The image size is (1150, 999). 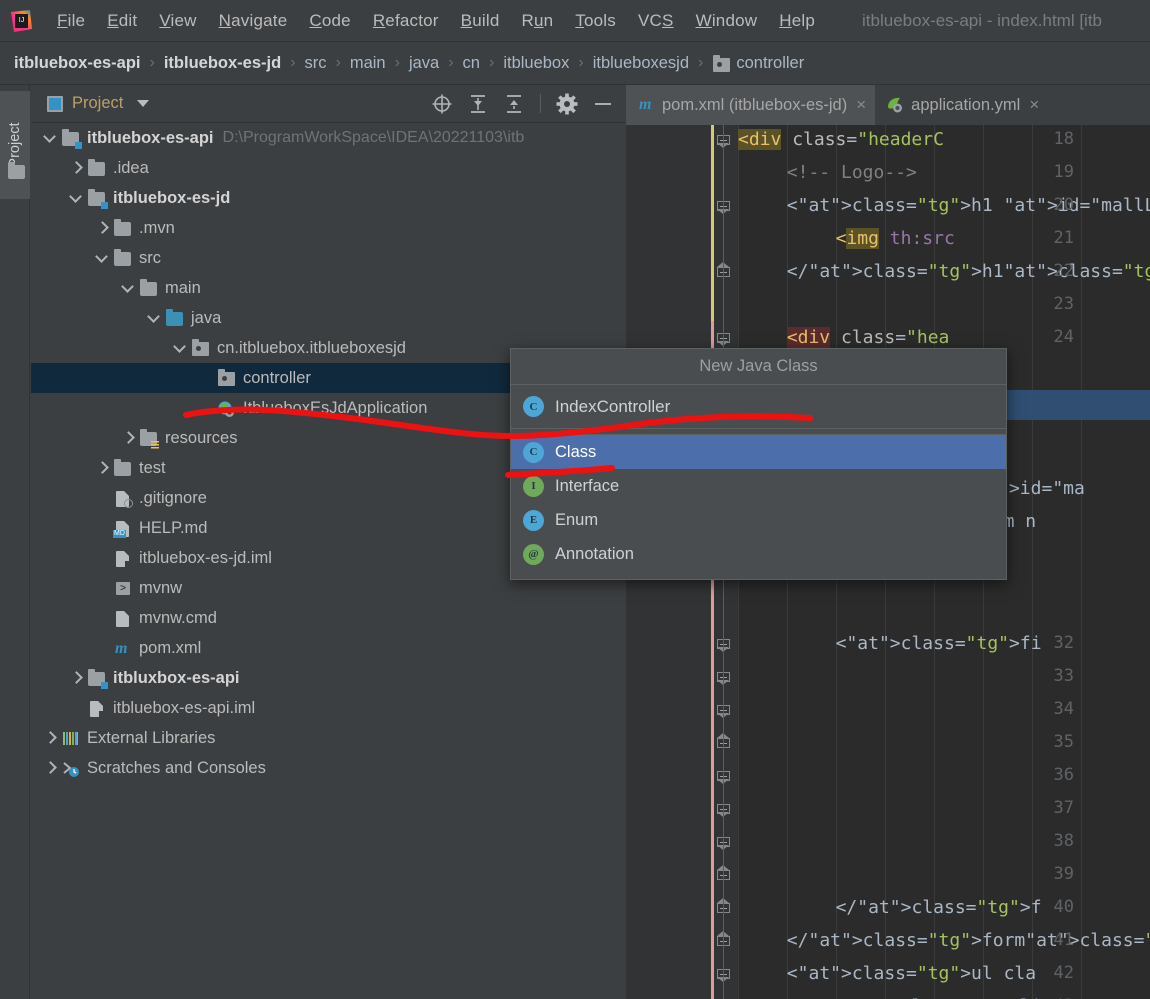 I want to click on vcs-change-bar-modified, so click(x=712, y=223).